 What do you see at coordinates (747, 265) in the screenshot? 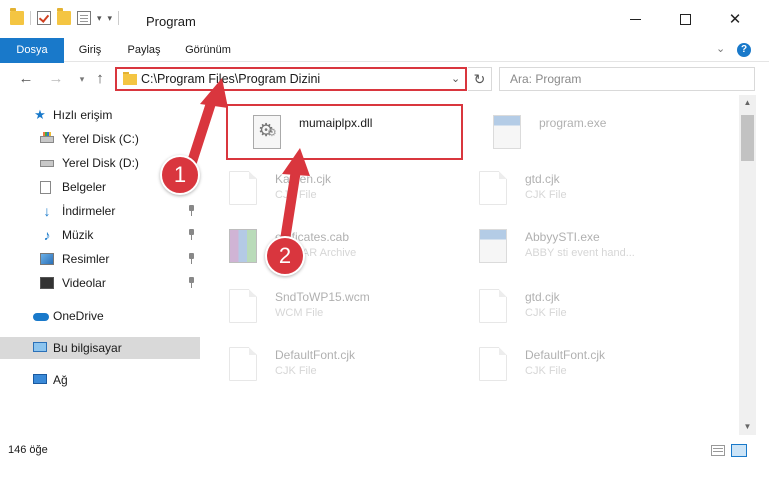
I see `vertical-scrollbar: ▲ ▼` at bounding box center [747, 265].